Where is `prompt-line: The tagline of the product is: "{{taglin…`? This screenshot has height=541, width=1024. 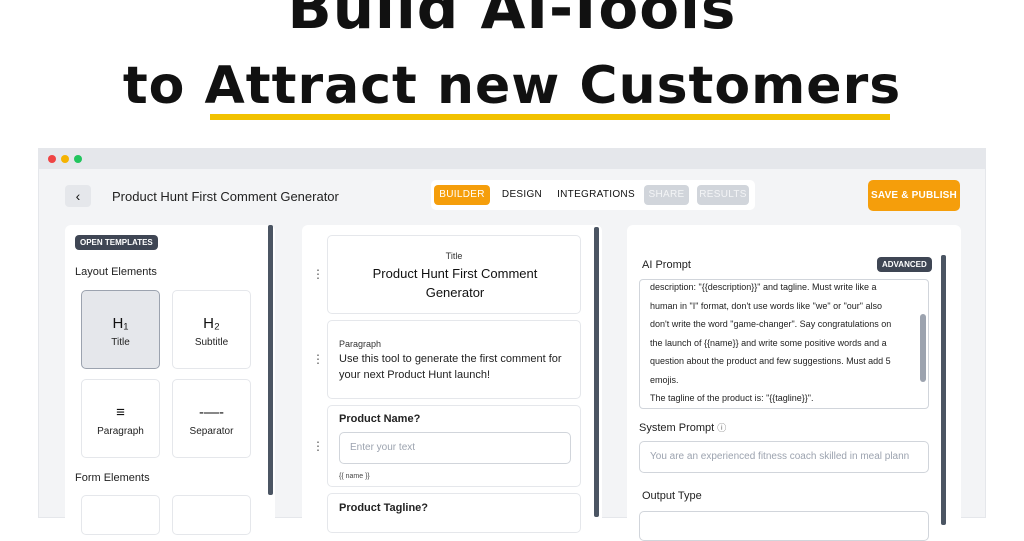 prompt-line: The tagline of the product is: "{{taglin… is located at coordinates (732, 398).